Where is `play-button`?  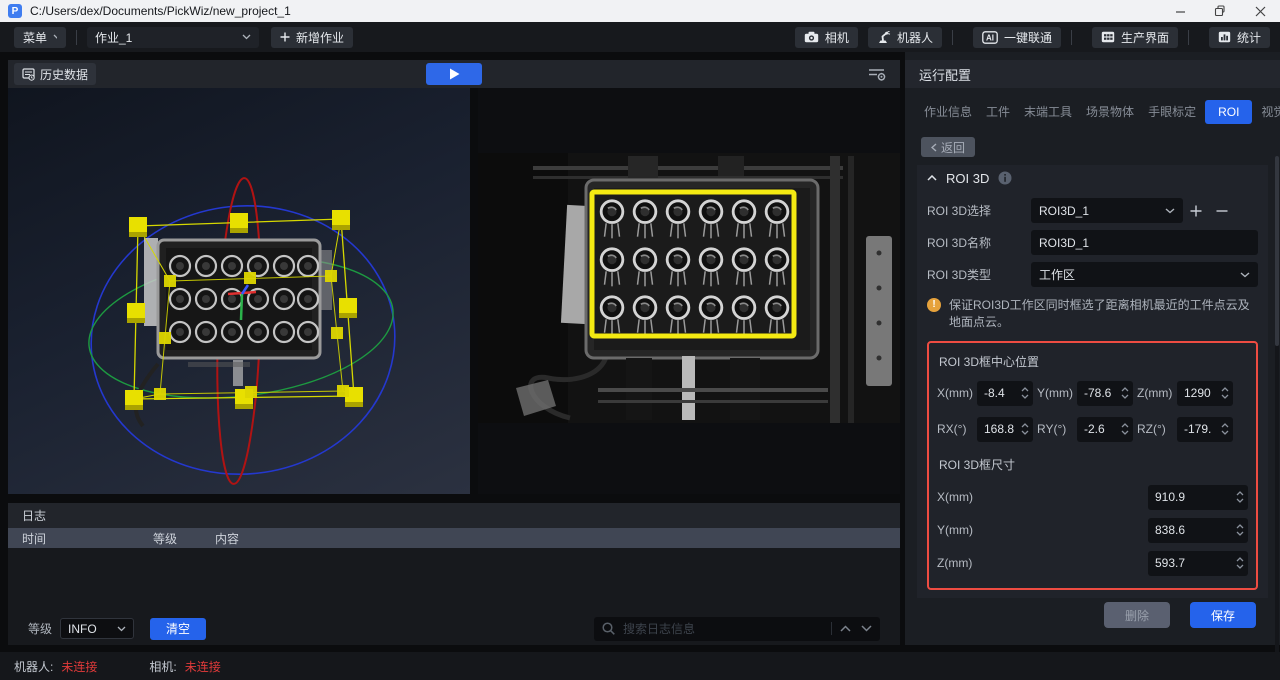 play-button is located at coordinates (454, 74).